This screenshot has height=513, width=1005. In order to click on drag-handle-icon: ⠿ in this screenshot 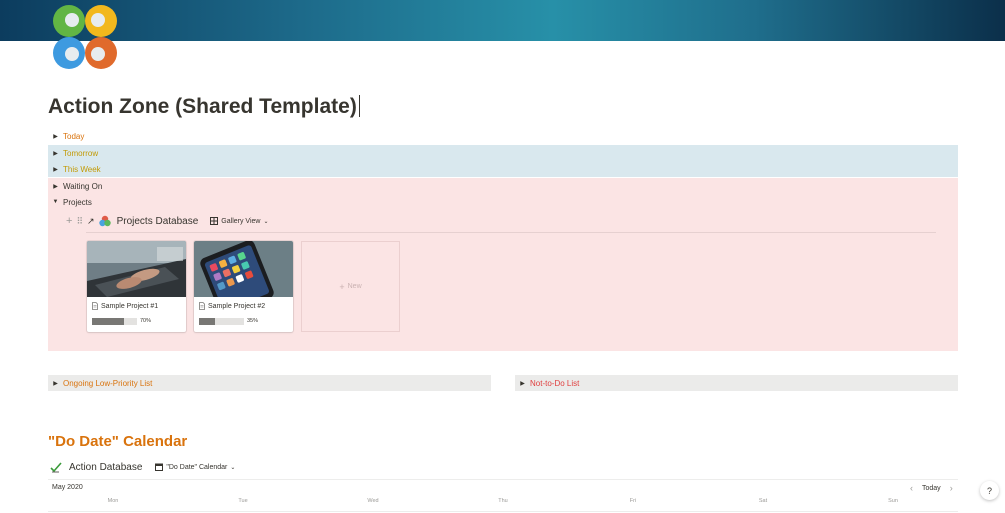, I will do `click(79, 221)`.